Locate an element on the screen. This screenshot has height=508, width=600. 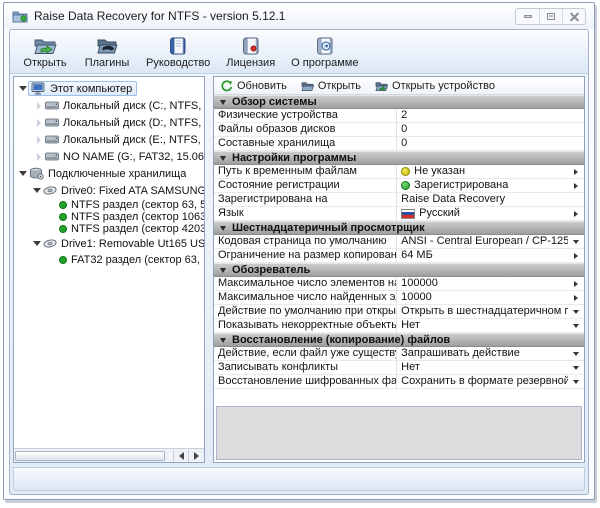
property-row: Состояние регистрации Зарегистрирована is located at coordinates (399, 186).